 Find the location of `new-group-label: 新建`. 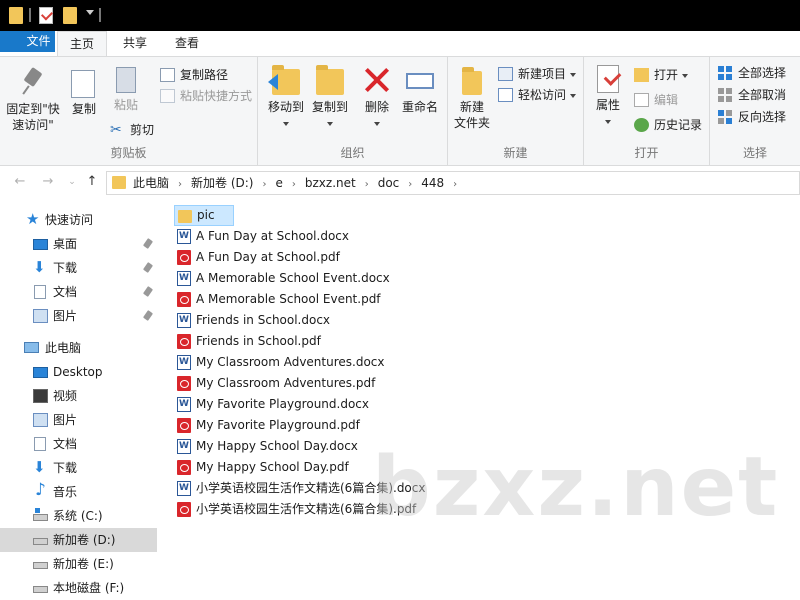

new-group-label: 新建 is located at coordinates (515, 153).